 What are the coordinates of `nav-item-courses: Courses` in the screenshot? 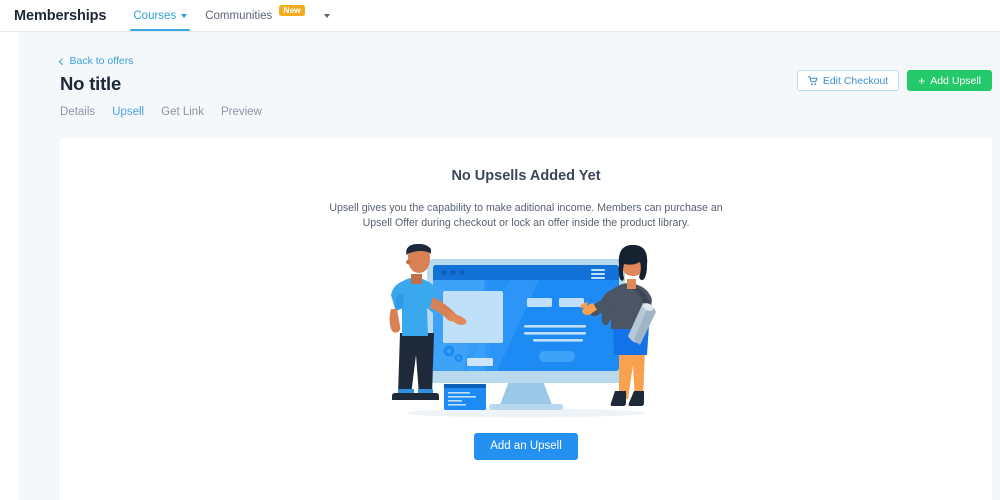 It's located at (160, 15).